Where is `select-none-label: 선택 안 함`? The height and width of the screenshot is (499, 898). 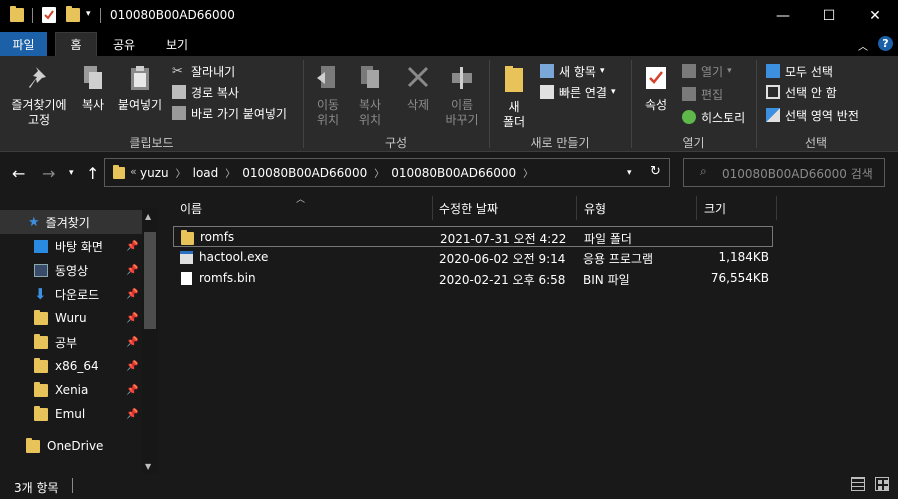 select-none-label: 선택 안 함 is located at coordinates (811, 92).